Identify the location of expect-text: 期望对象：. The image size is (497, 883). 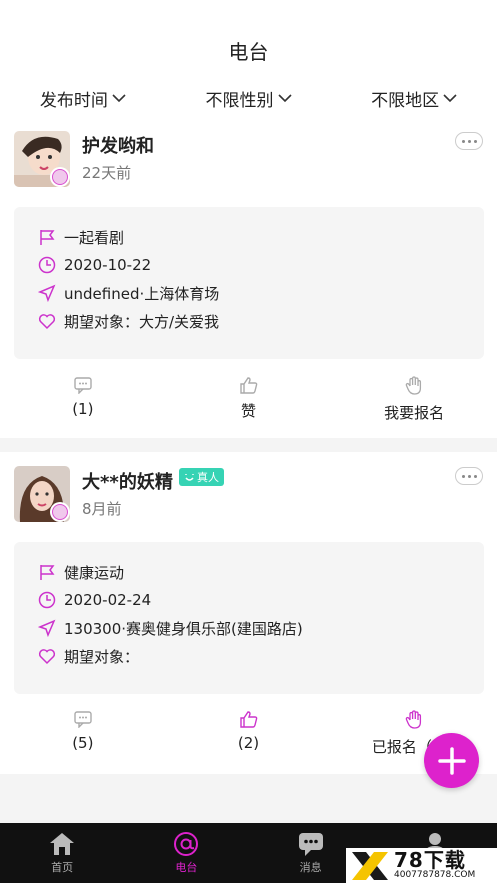
(102, 656).